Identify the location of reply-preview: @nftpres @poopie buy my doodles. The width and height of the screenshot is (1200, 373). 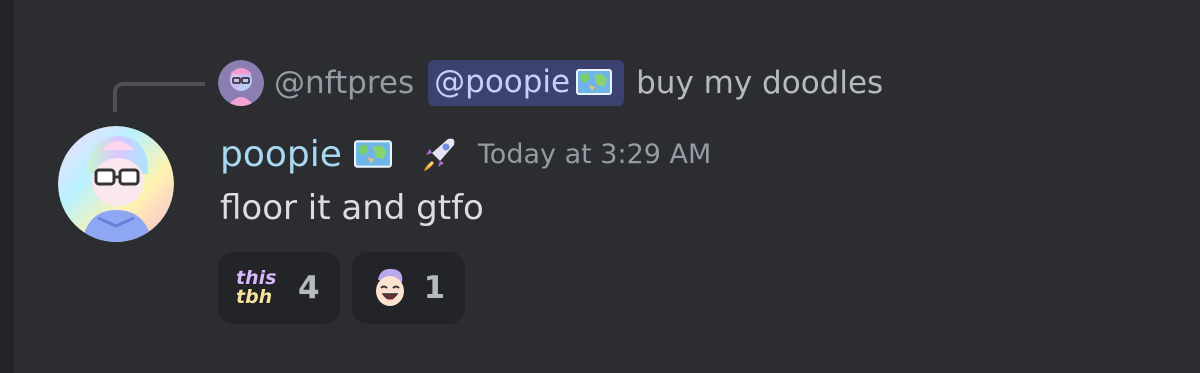
(550, 83).